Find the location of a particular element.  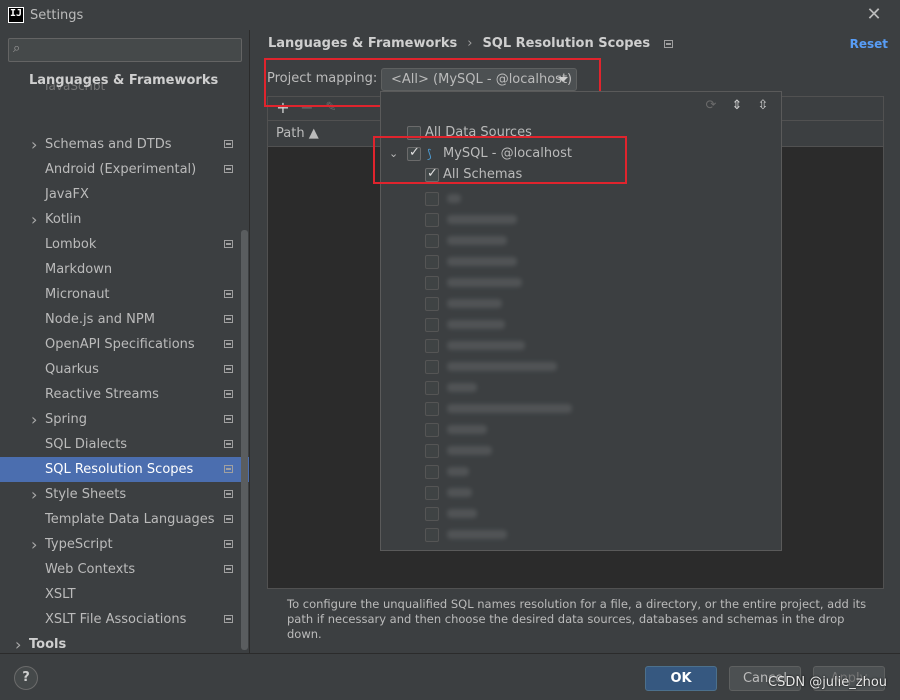

sidebar-item: Reactive Streams is located at coordinates (124, 394).